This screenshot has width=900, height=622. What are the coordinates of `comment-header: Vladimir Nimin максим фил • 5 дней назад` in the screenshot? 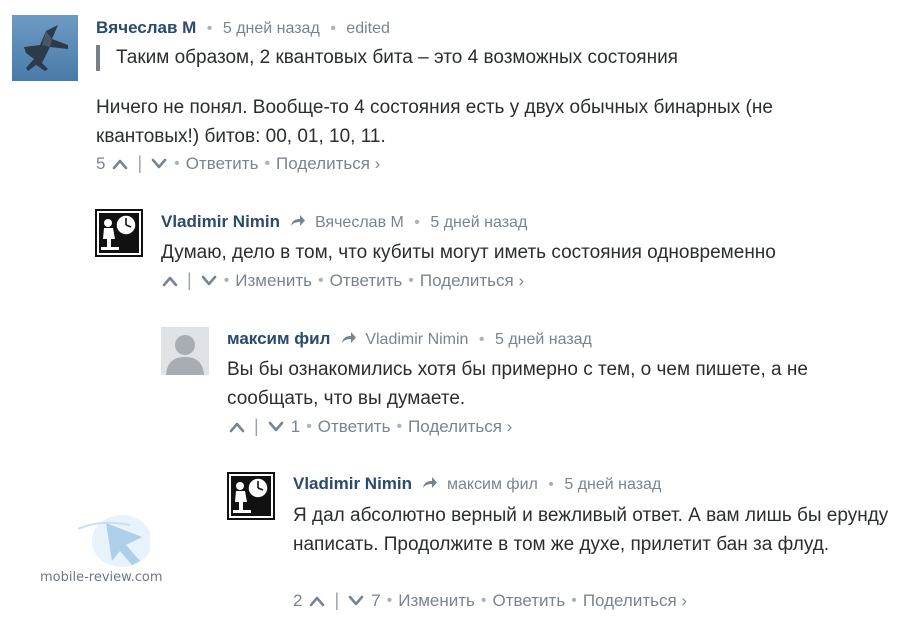 It's located at (477, 484).